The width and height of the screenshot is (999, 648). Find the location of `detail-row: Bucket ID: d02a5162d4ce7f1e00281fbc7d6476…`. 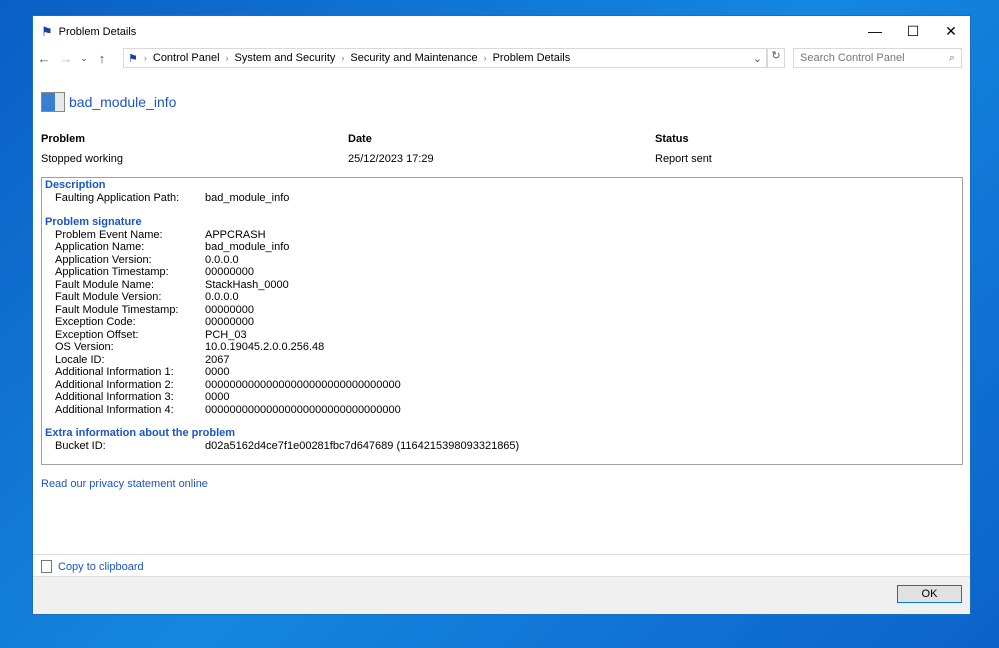

detail-row: Bucket ID: d02a5162d4ce7f1e00281fbc7d6476… is located at coordinates (502, 446).